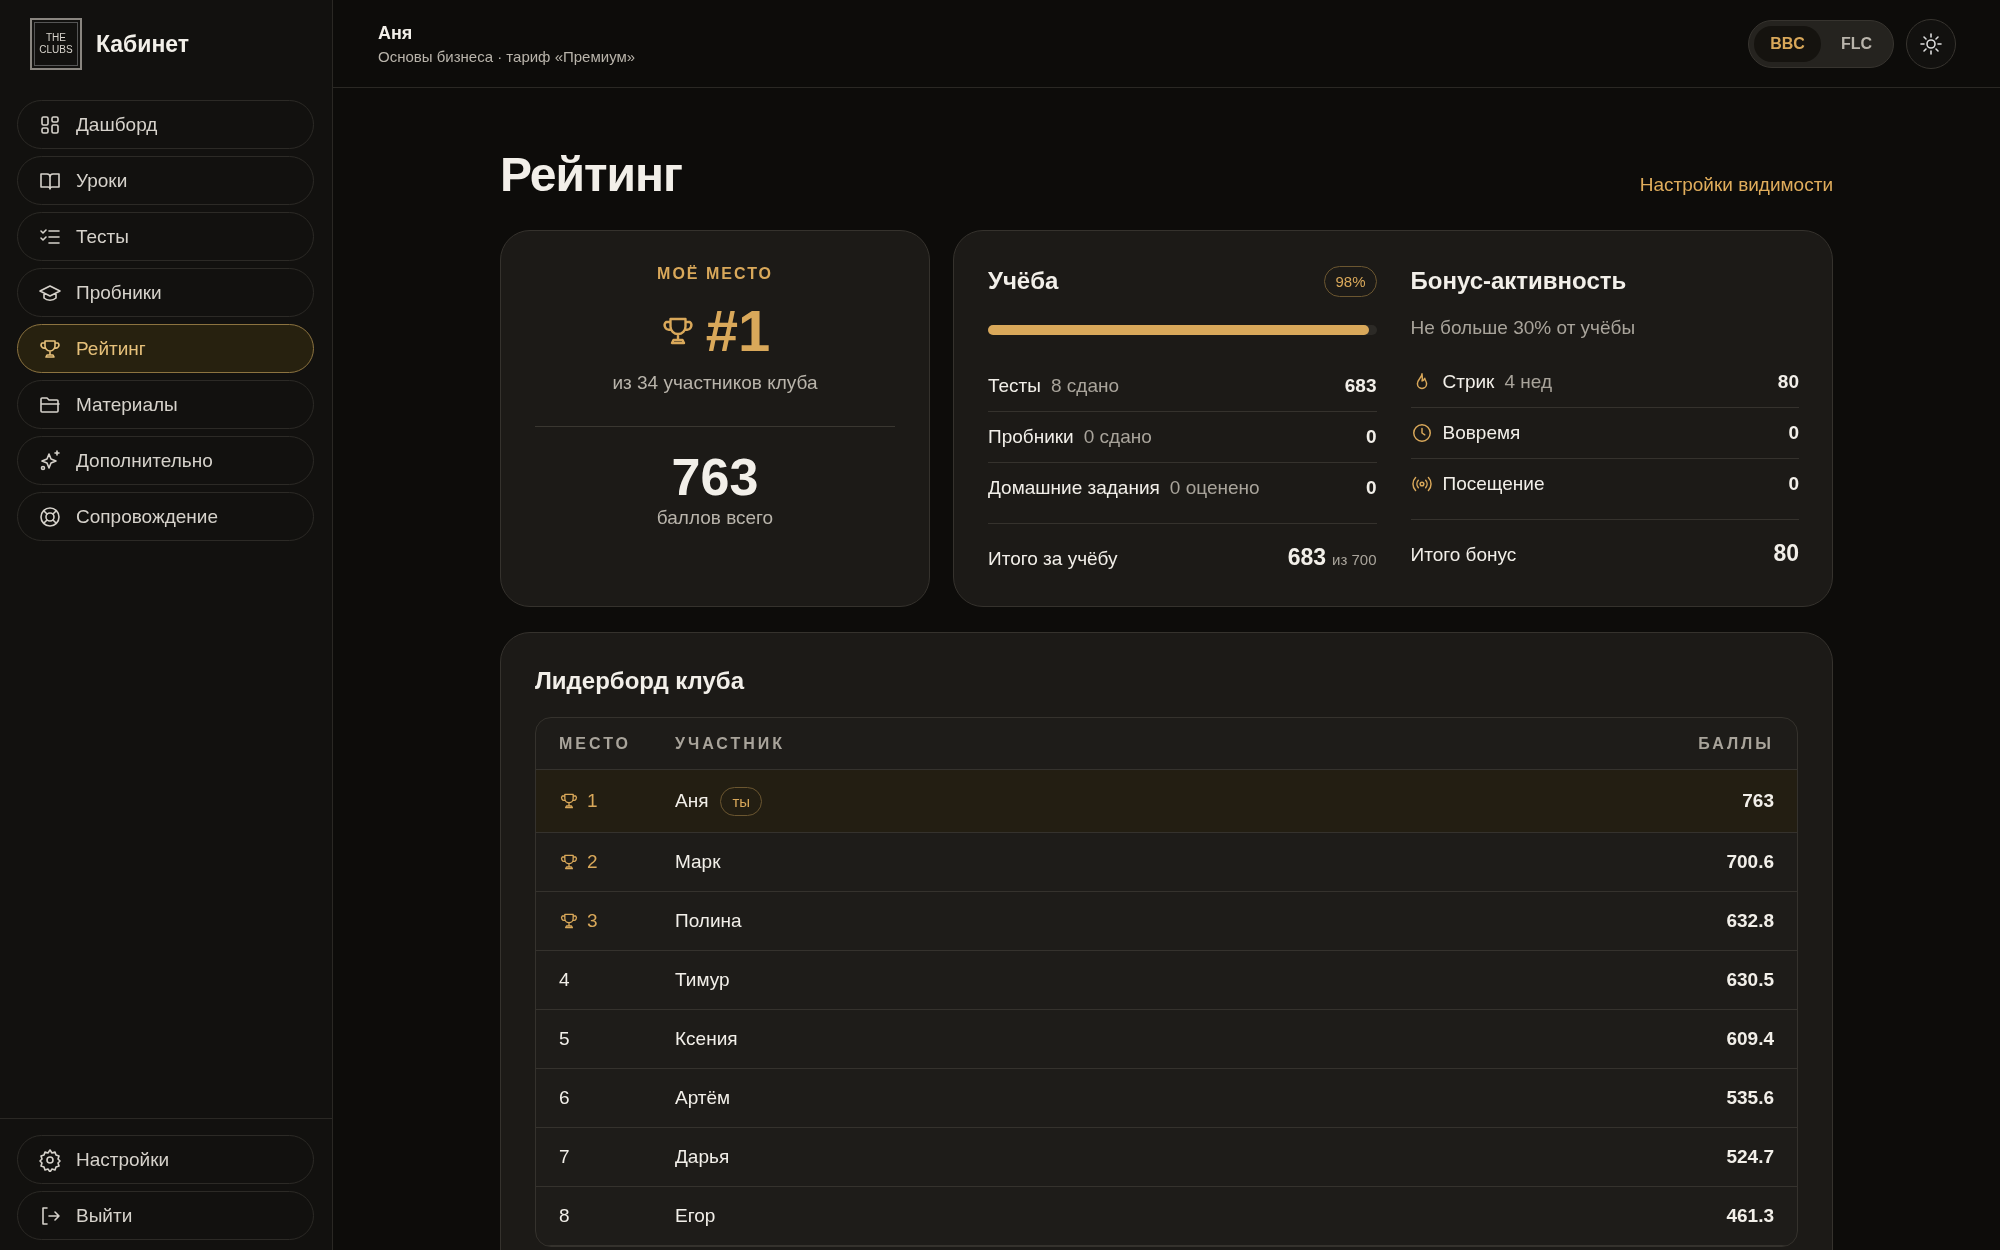 The height and width of the screenshot is (1250, 2000). What do you see at coordinates (715, 477) in the screenshot?
I see `total-points: 763` at bounding box center [715, 477].